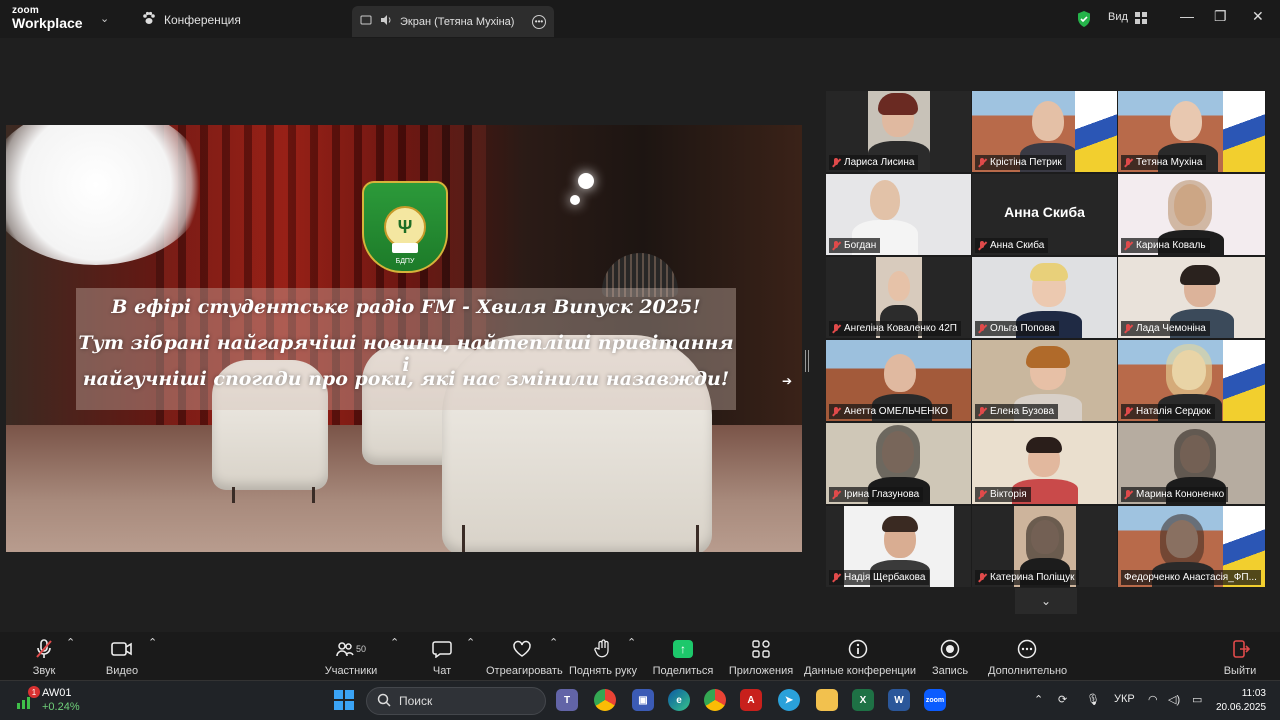 This screenshot has width=1280, height=720. I want to click on volume-icon: ◁), so click(1174, 699).